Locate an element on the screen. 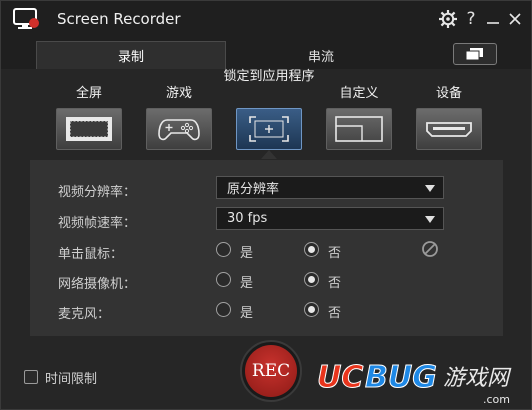  multi-screen-icon is located at coordinates (474, 54).